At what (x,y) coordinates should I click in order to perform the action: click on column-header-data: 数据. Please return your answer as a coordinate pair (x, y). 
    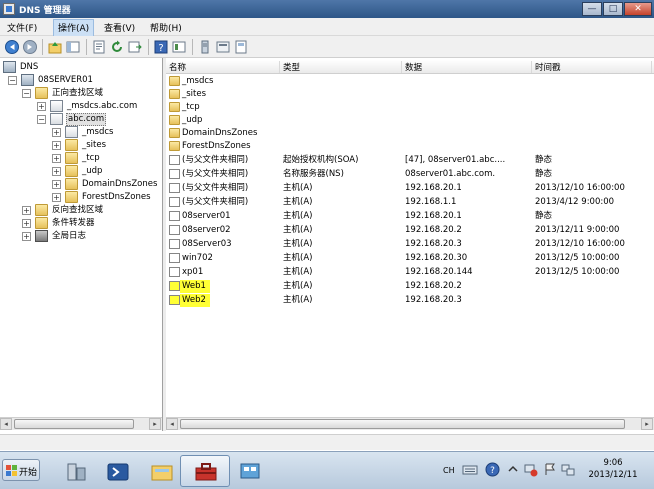
    Looking at the image, I should click on (467, 67).